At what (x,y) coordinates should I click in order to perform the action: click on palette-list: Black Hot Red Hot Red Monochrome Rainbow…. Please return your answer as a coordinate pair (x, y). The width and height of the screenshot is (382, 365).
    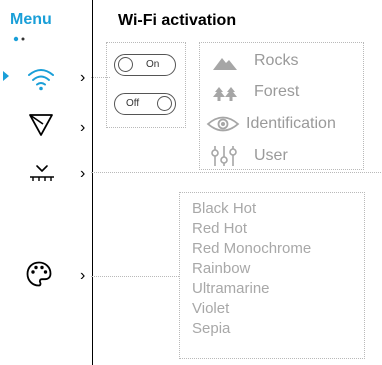
    Looking at the image, I should click on (251, 269).